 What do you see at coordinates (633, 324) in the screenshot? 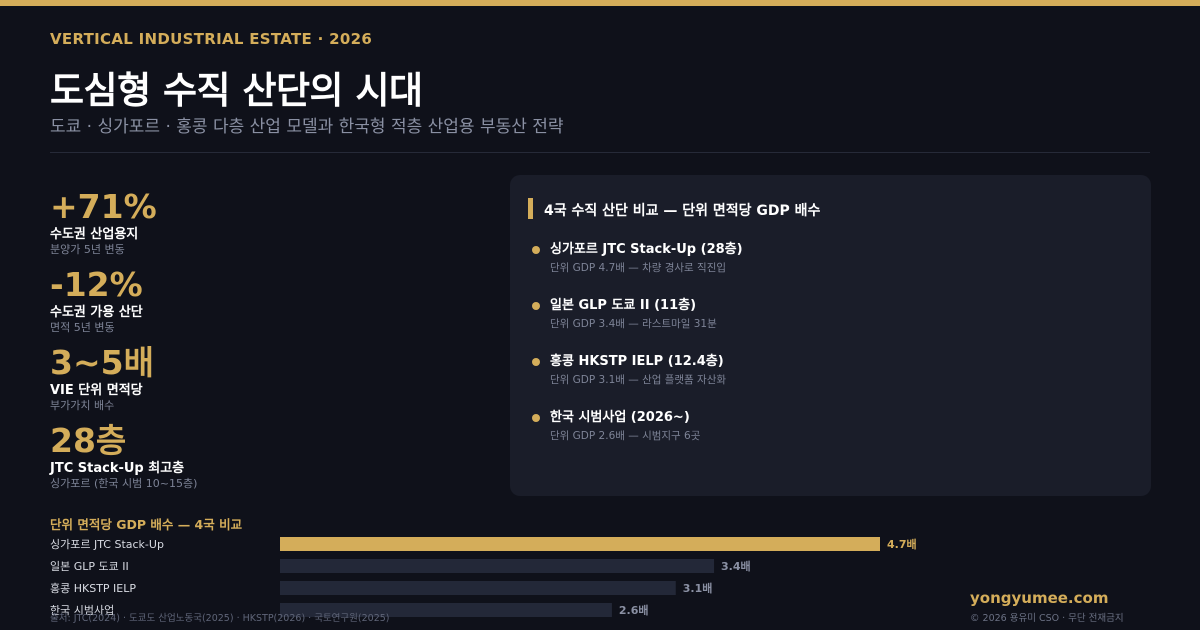
I see `item-sub: 단위 GDP 3.4배 — 라스트마일 31분` at bounding box center [633, 324].